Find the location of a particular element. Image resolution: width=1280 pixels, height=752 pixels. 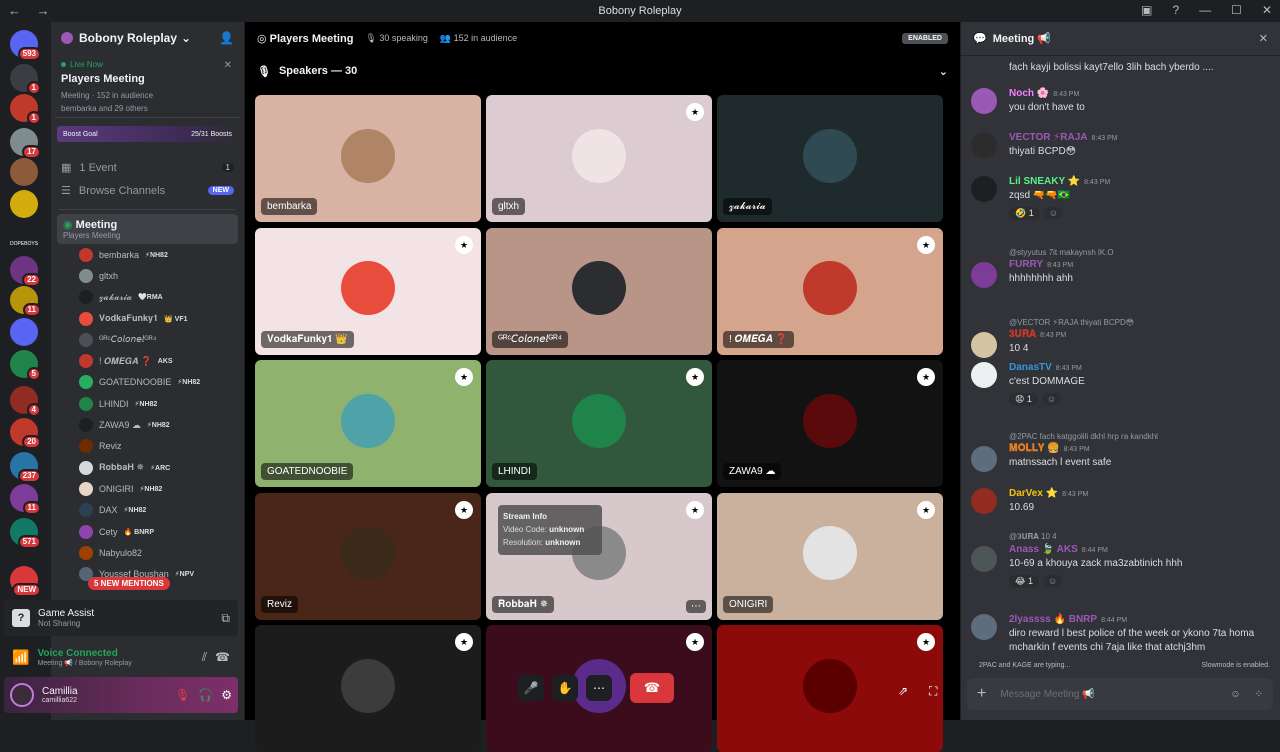

reply-preview: @𝟑𝐔𝐑𝐀 10 4 is located at coordinates (1140, 537).